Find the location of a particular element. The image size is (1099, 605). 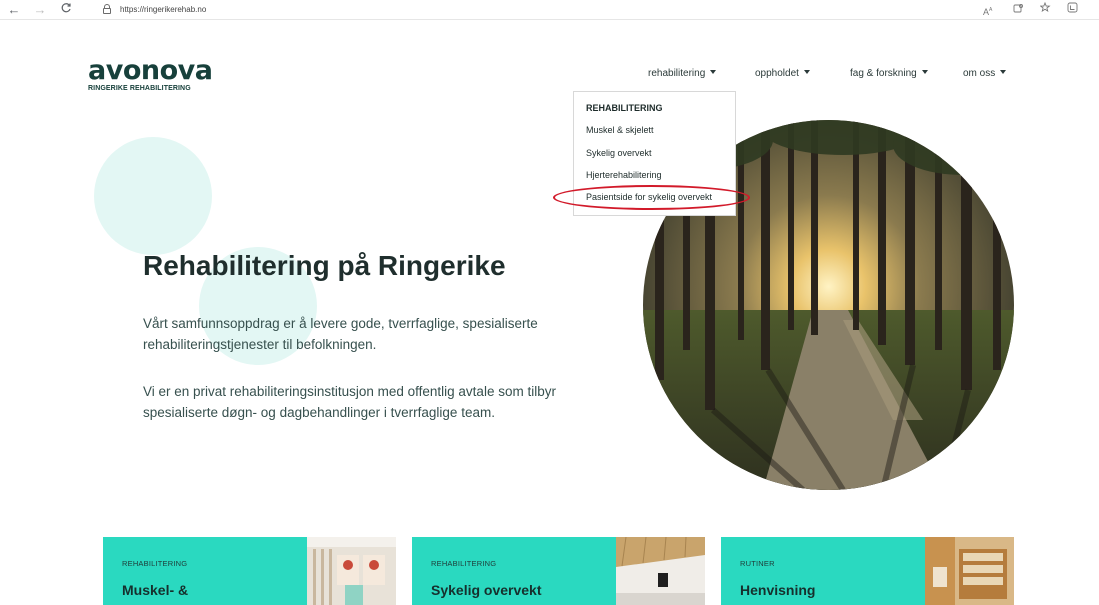

extensions-icon is located at coordinates (1018, 10).